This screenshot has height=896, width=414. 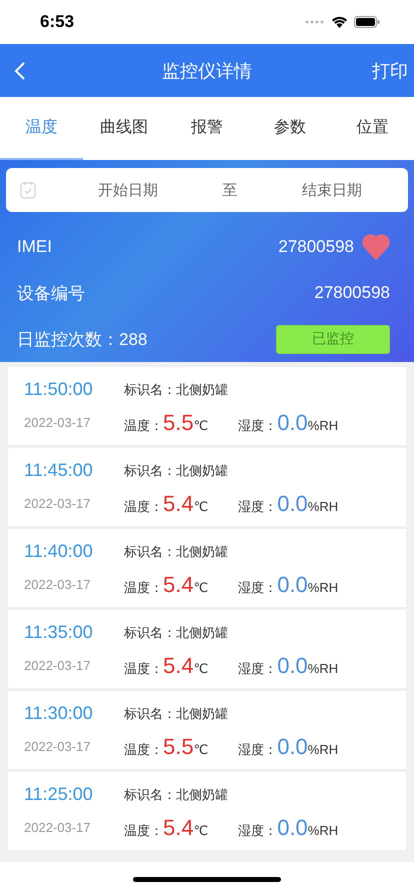 I want to click on start-date-field: 开始日期, so click(x=128, y=190).